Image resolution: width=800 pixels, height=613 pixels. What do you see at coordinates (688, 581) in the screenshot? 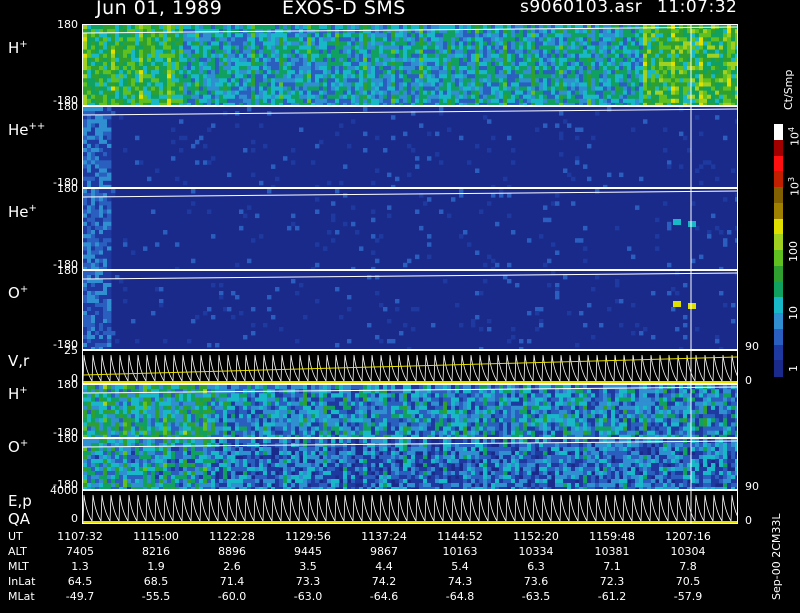
I see `row-value-inlat: 70.5` at bounding box center [688, 581].